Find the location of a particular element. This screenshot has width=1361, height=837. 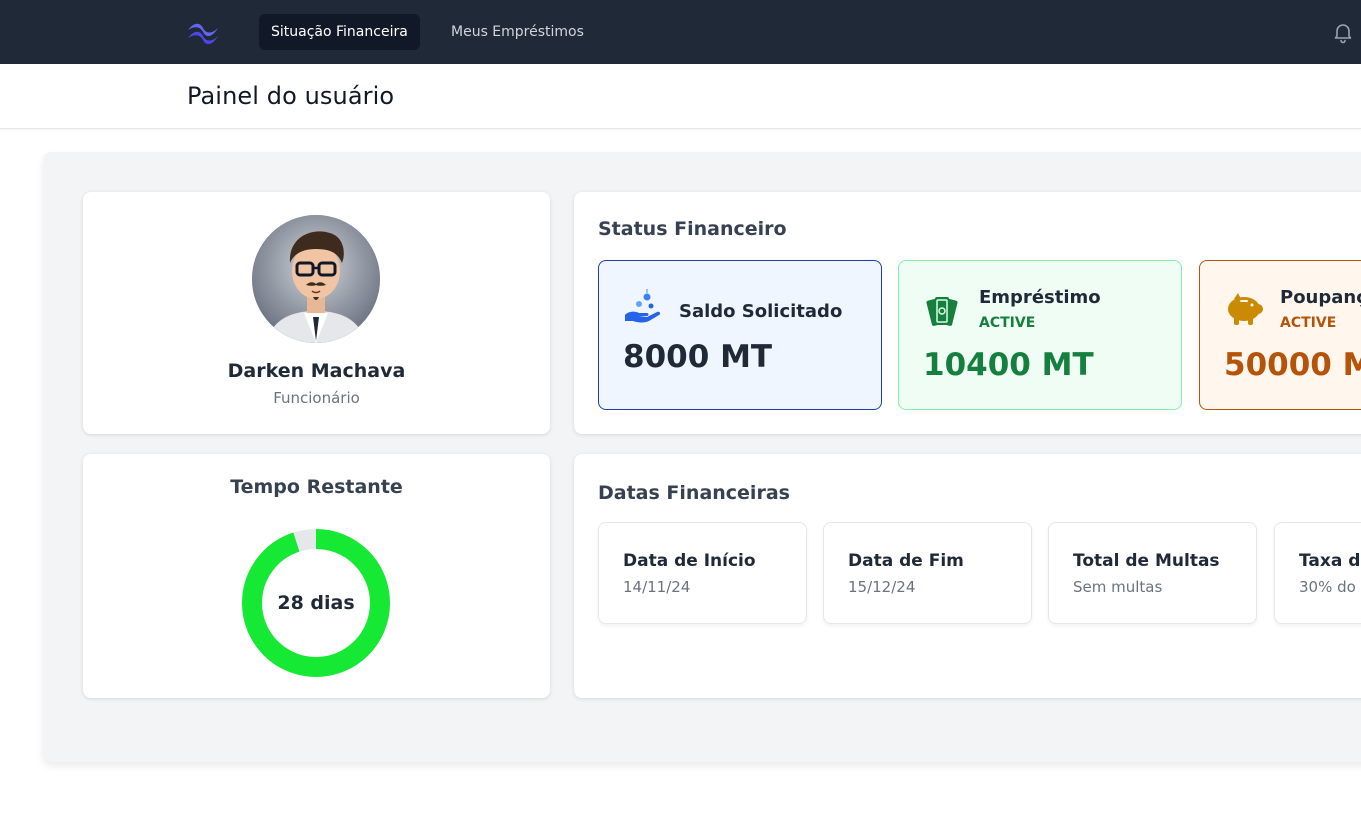

loan-status-badge: ACTIVE is located at coordinates (1007, 323).